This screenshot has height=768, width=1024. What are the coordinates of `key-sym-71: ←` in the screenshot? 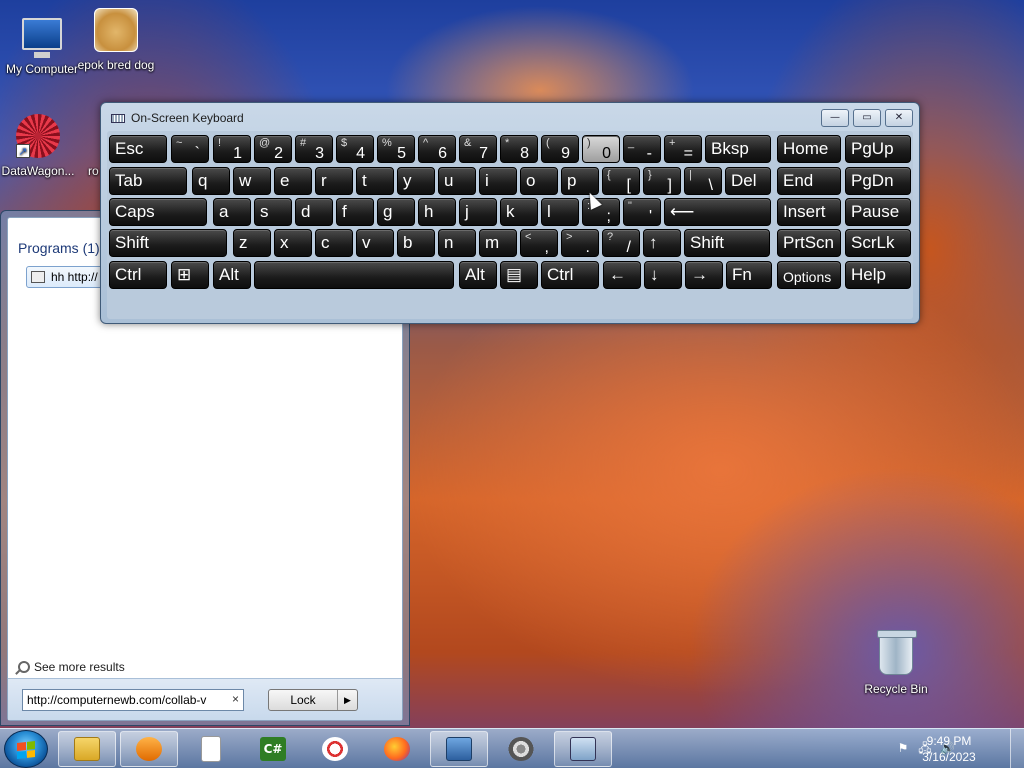 It's located at (622, 275).